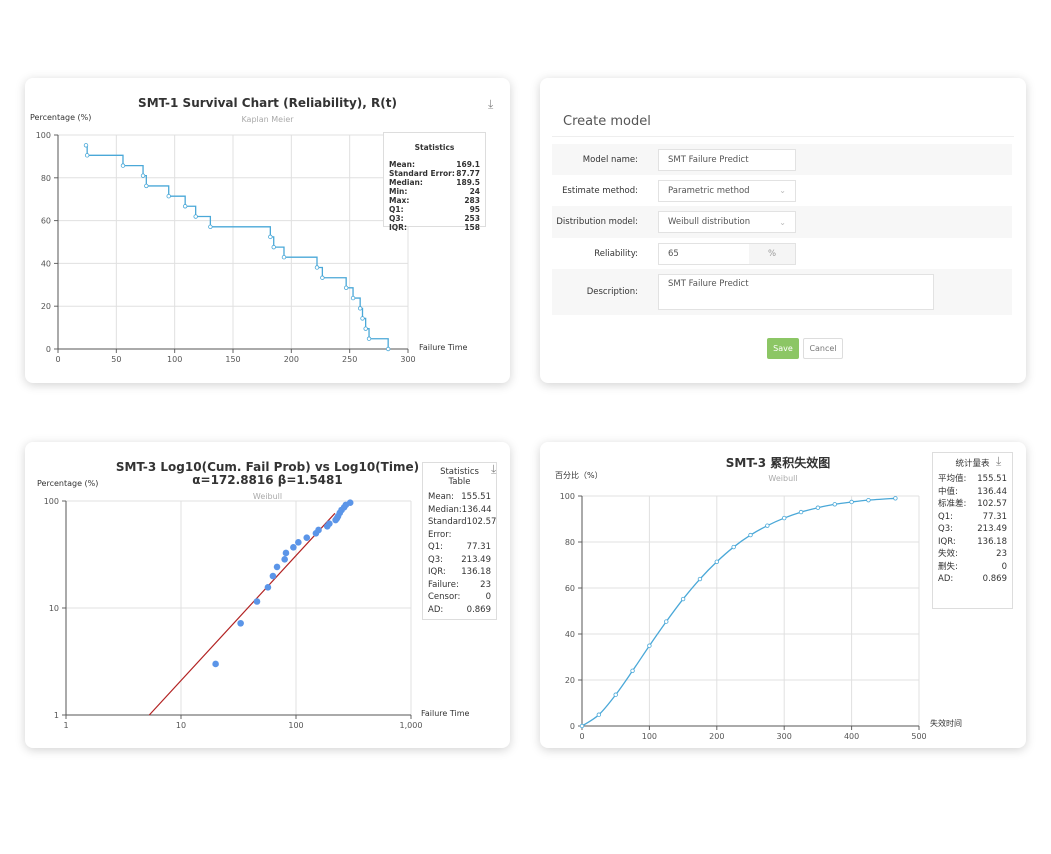  I want to click on stats-label: Failure:, so click(443, 584).